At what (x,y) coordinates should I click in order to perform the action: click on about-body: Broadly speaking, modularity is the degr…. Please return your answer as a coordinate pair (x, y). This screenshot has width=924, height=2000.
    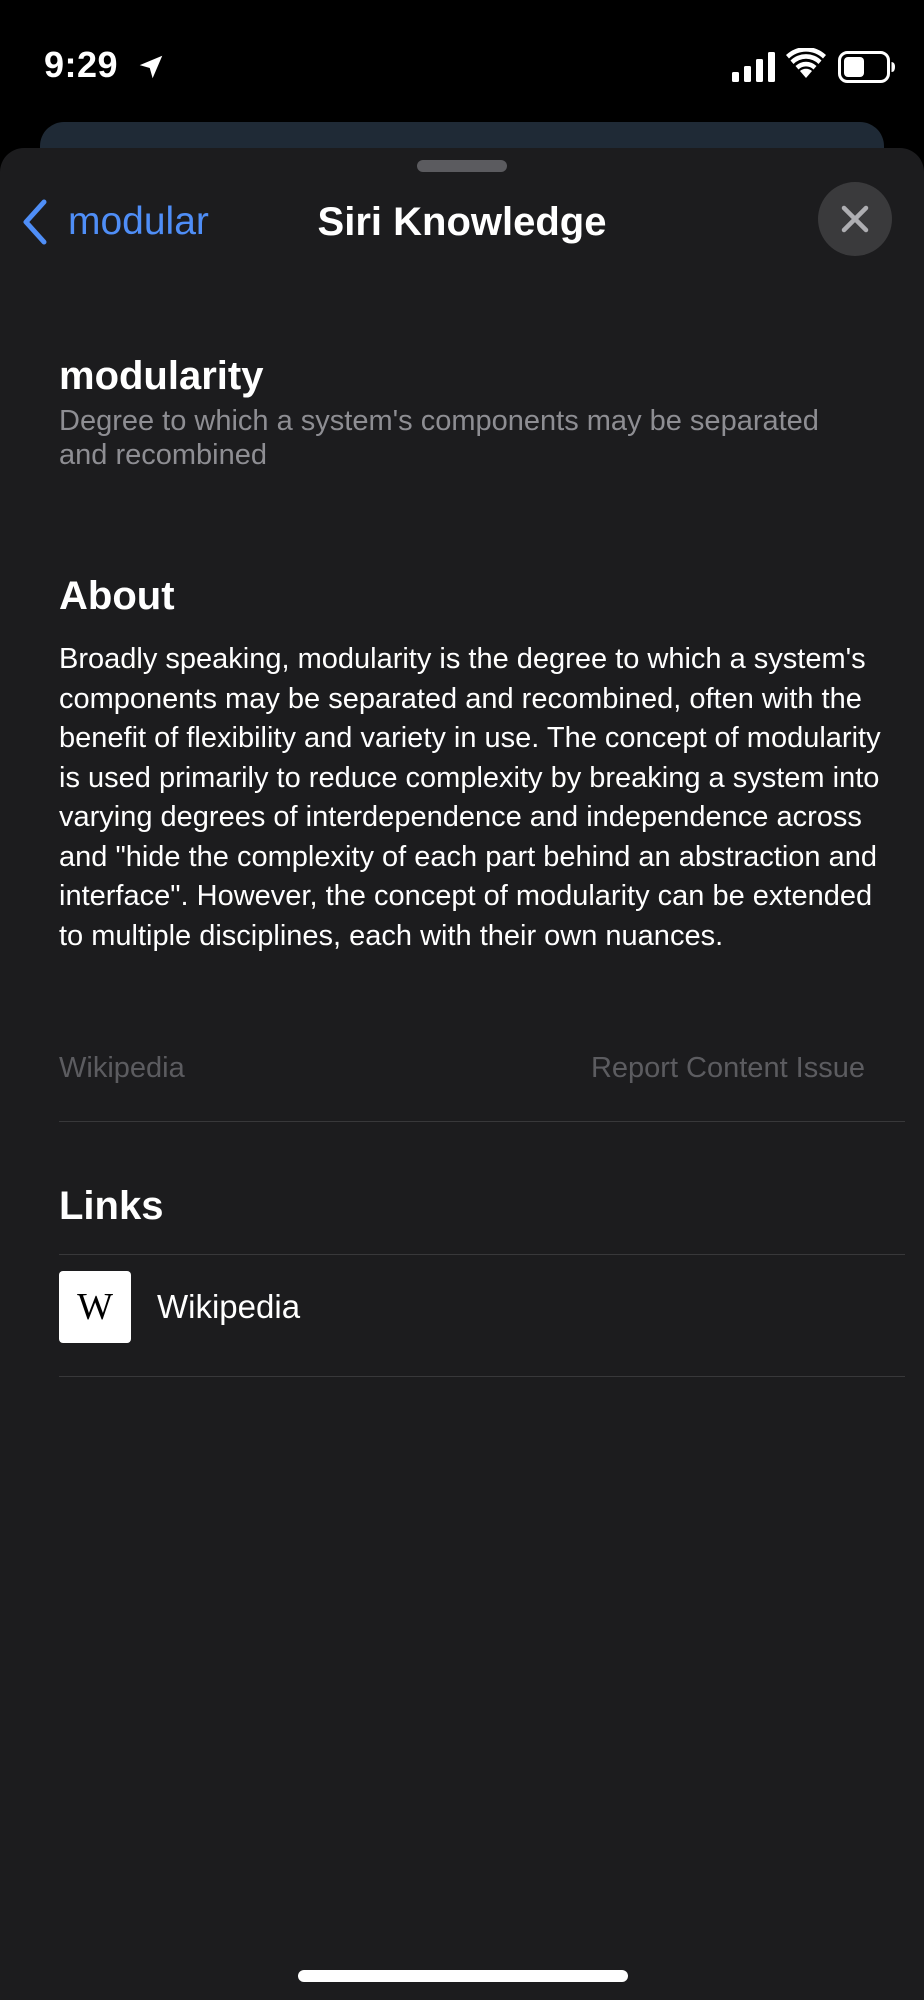
    Looking at the image, I should click on (470, 797).